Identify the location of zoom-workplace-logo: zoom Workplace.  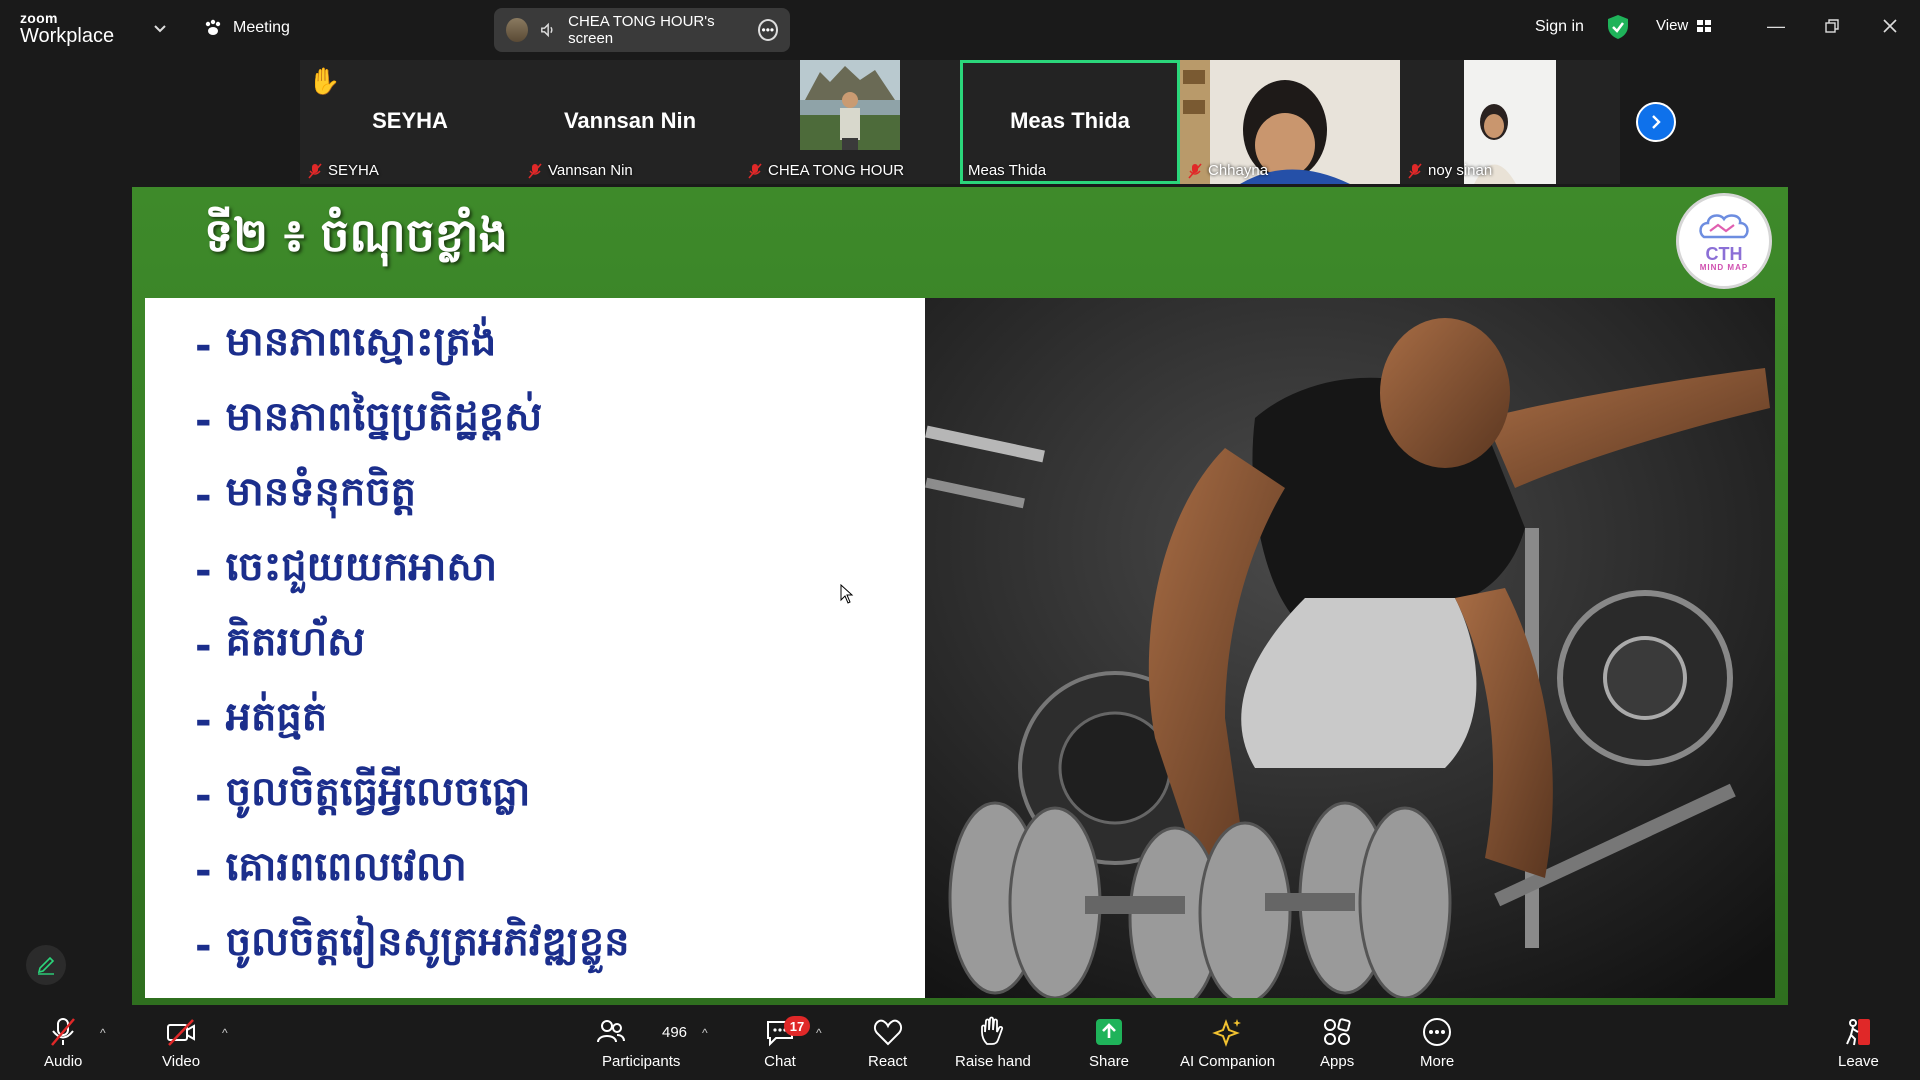
(67, 28).